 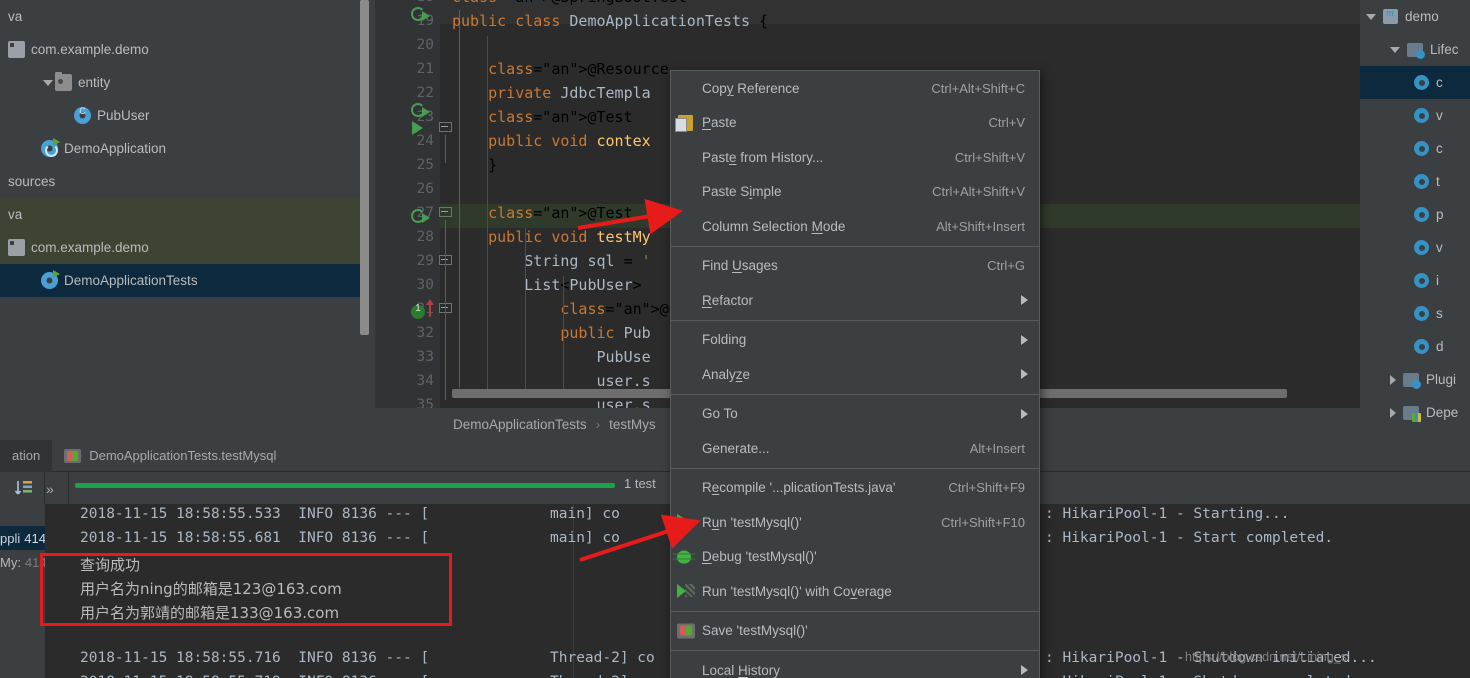 What do you see at coordinates (16, 49) in the screenshot?
I see `package-icon` at bounding box center [16, 49].